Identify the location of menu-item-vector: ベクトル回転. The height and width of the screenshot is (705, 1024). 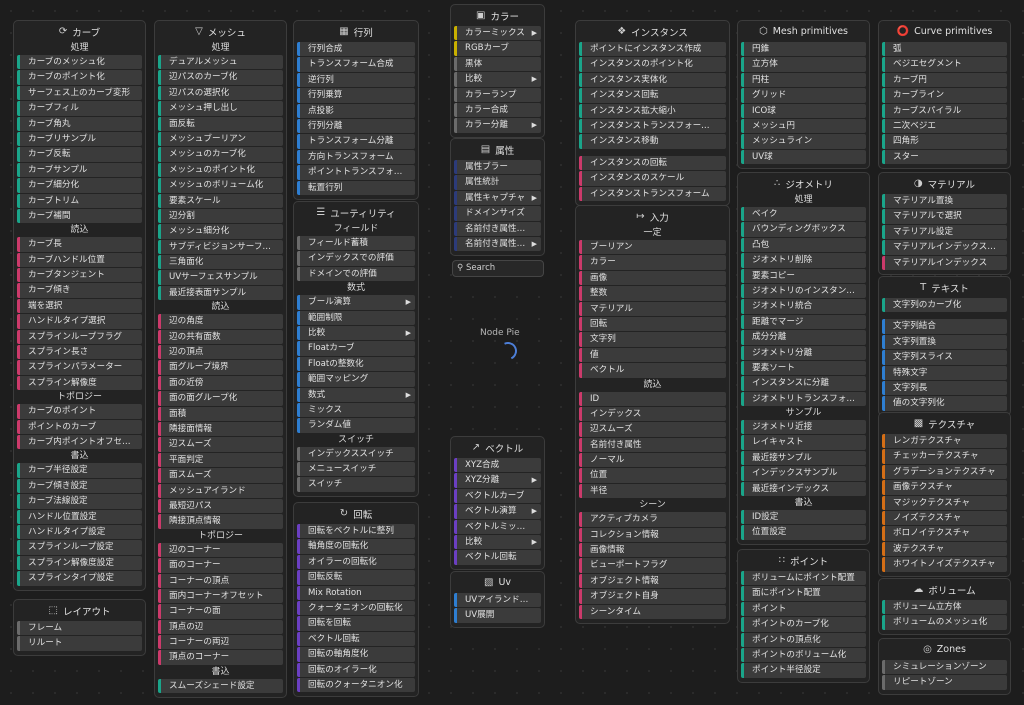
(497, 557).